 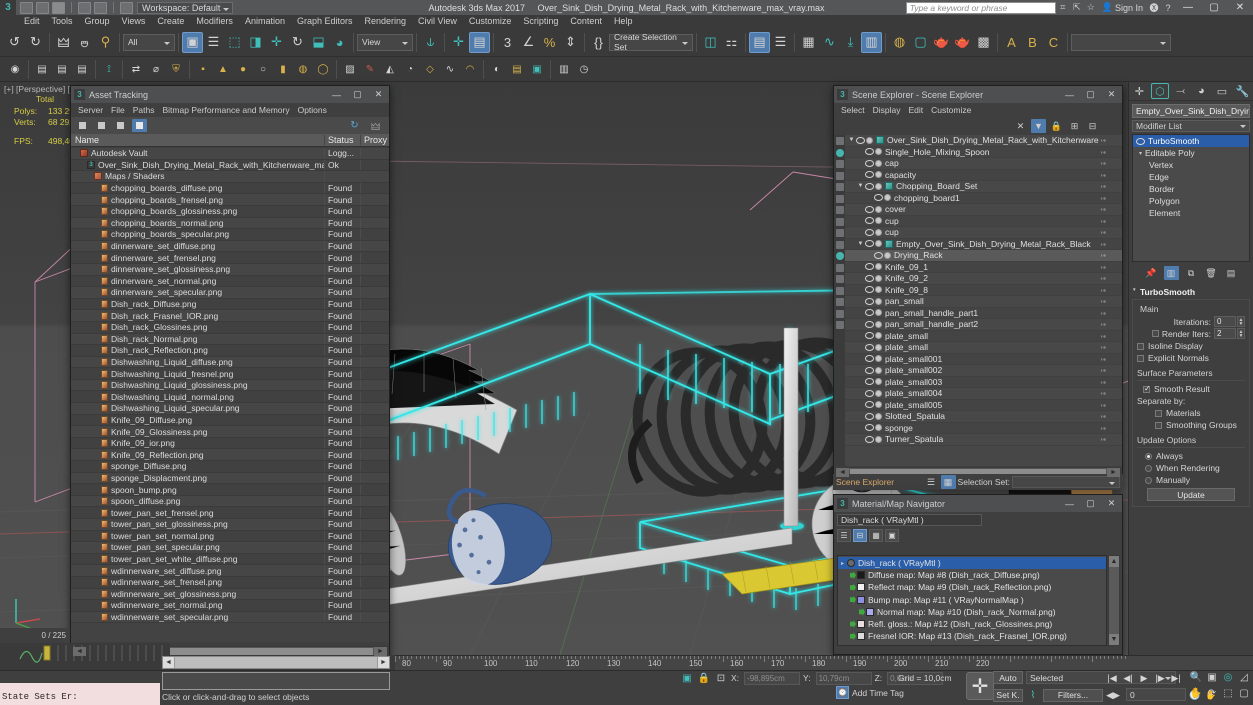 What do you see at coordinates (983, 256) in the screenshot?
I see `scene-object-row: Drying_Rack` at bounding box center [983, 256].